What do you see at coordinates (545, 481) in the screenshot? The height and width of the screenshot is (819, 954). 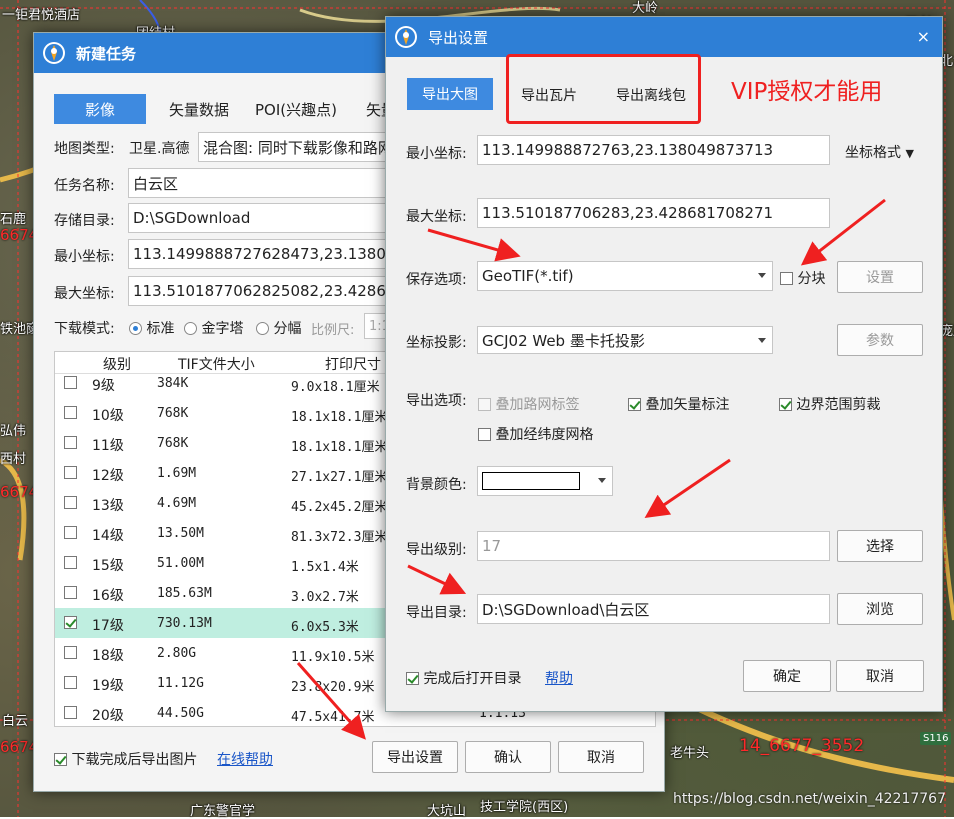 I see `background-color-picker` at bounding box center [545, 481].